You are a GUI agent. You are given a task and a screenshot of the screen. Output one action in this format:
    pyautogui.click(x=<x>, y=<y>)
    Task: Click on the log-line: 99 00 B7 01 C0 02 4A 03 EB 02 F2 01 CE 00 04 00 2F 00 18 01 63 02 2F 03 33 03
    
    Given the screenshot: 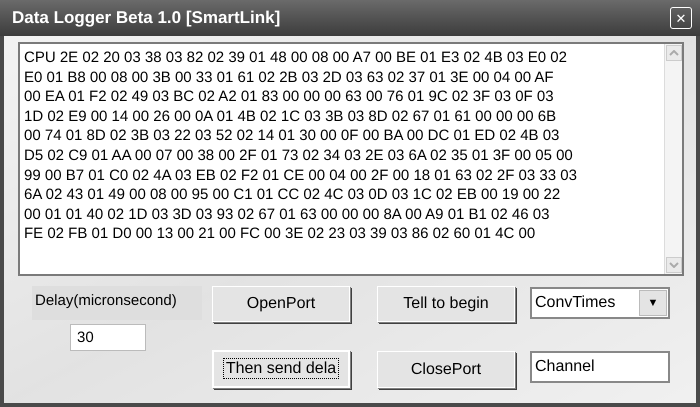 What is the action you would take?
    pyautogui.click(x=300, y=176)
    